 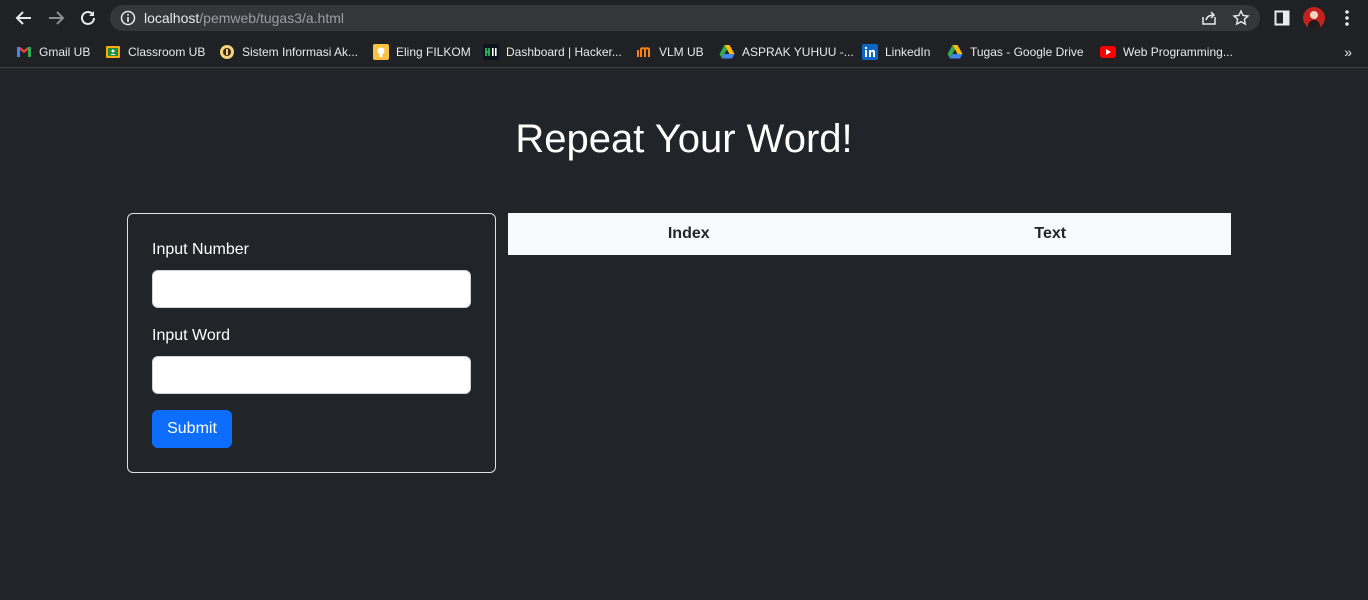 I want to click on bookmark-linkedin: LinkedIn, so click(x=896, y=52).